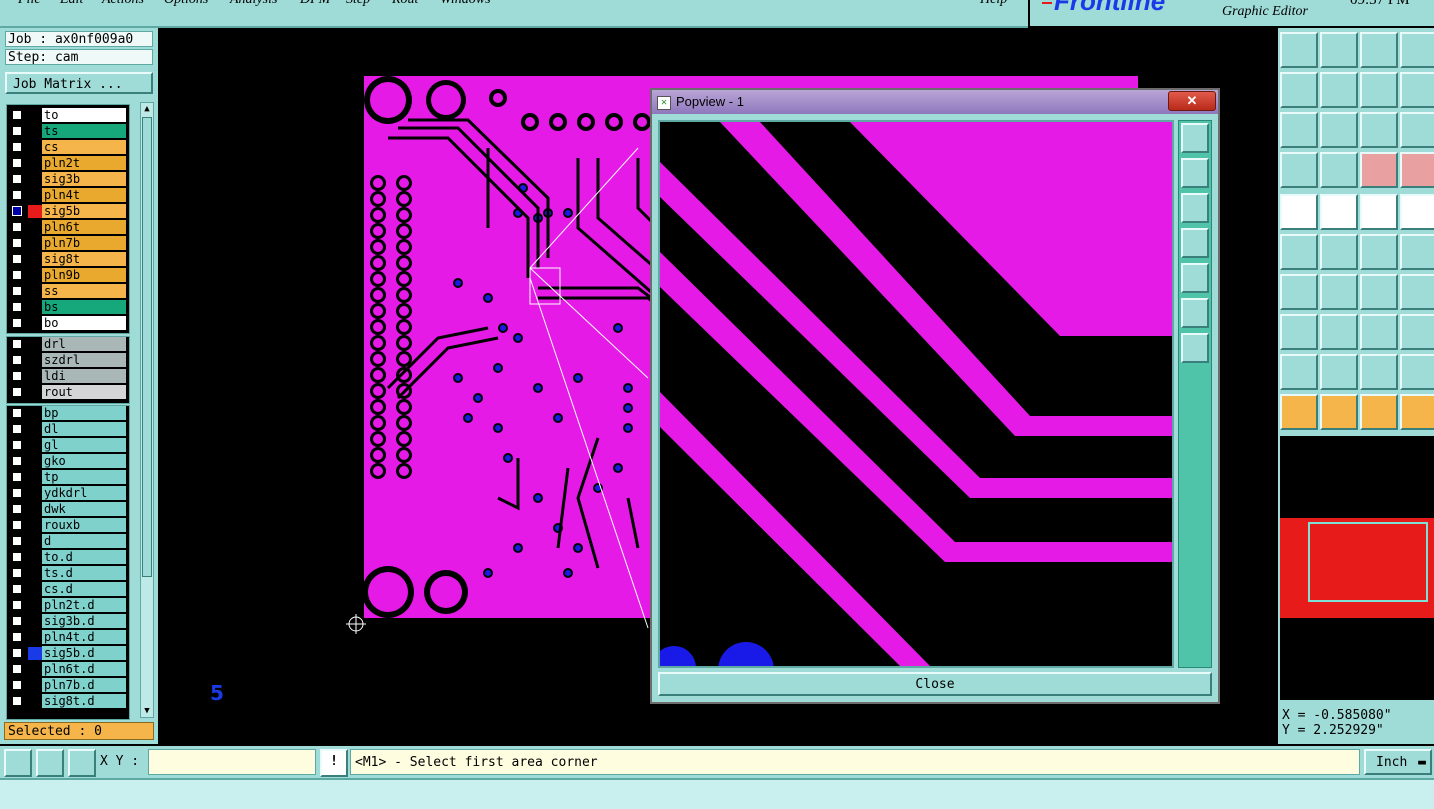  I want to click on zoom-fit-icon, so click(1299, 130).